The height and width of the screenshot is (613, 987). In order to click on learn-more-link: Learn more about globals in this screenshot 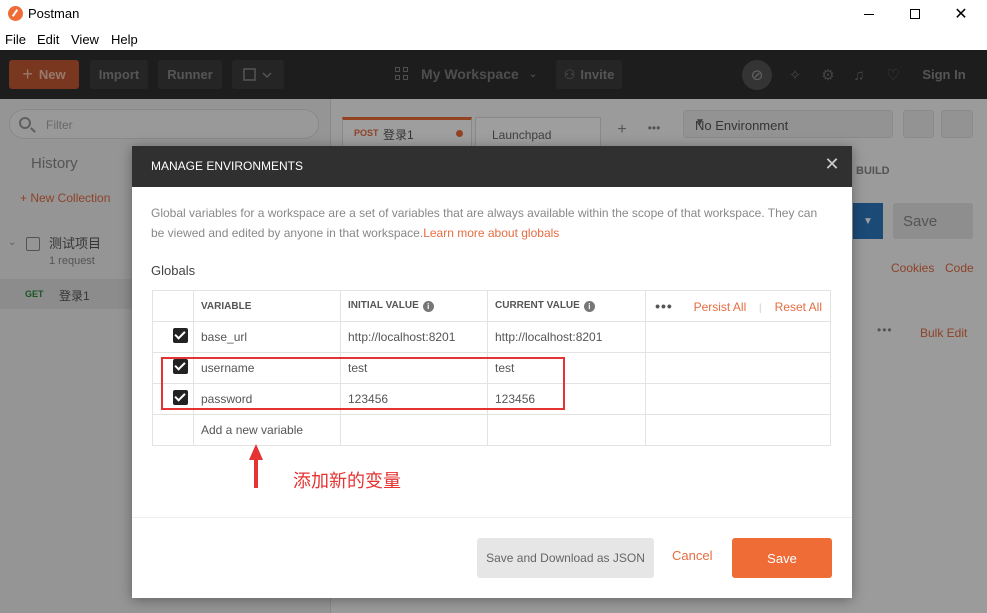, I will do `click(491, 233)`.